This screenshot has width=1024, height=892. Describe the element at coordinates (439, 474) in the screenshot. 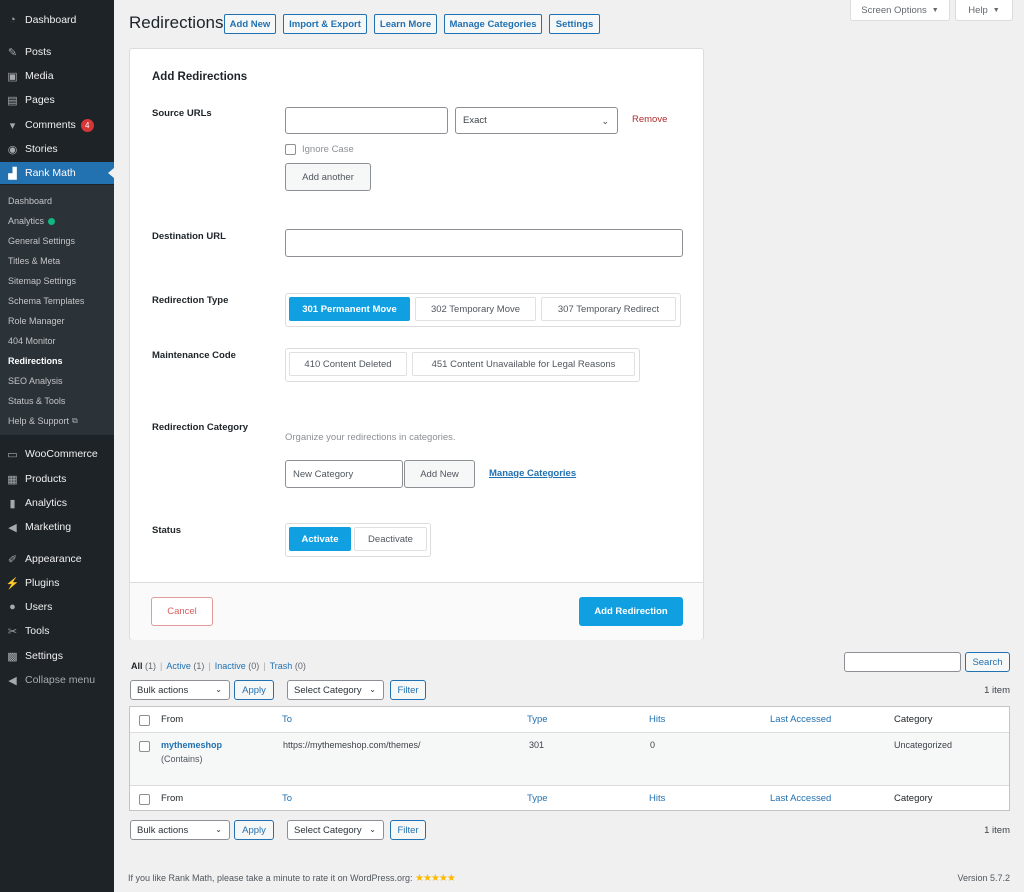

I see `add-category-button: Add New` at that location.